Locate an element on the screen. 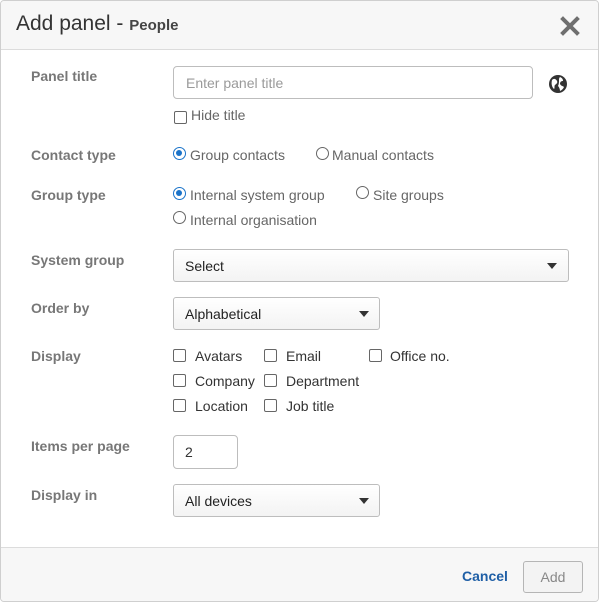 This screenshot has width=599, height=602. display-label: Display is located at coordinates (56, 356).